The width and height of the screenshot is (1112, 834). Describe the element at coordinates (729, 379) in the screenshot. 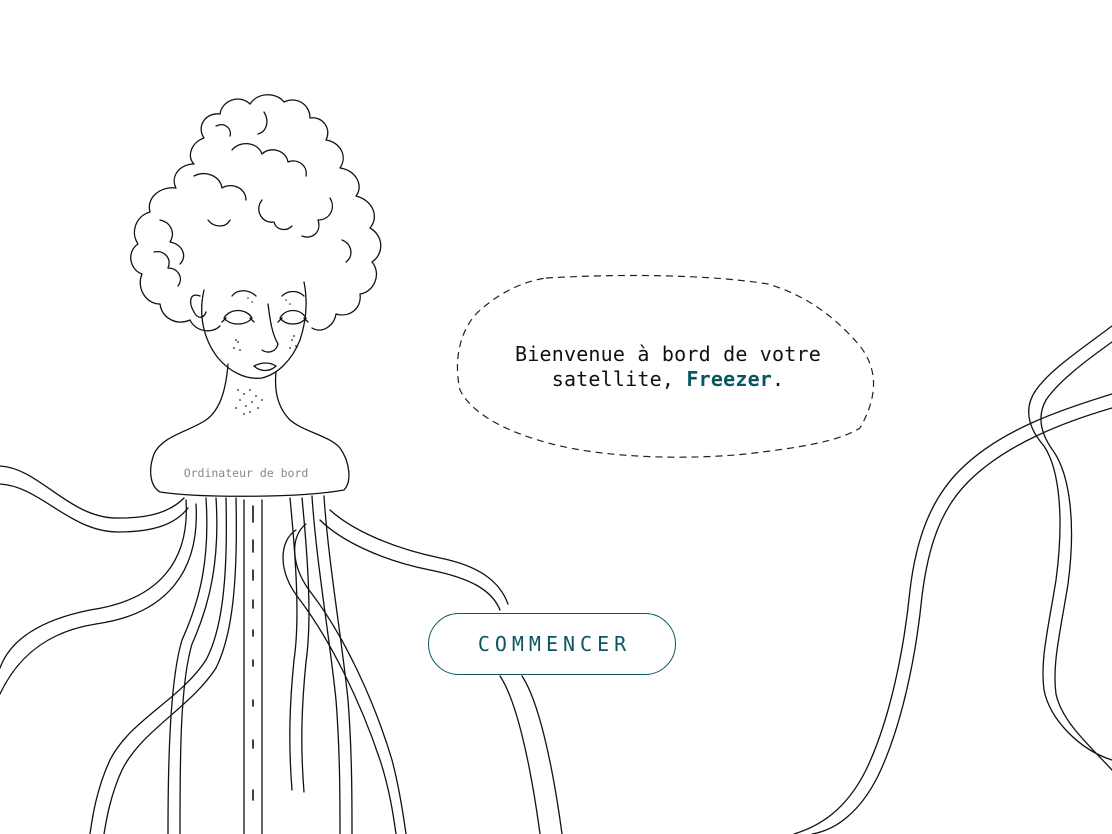

I see `brand-name: Freezer` at that location.